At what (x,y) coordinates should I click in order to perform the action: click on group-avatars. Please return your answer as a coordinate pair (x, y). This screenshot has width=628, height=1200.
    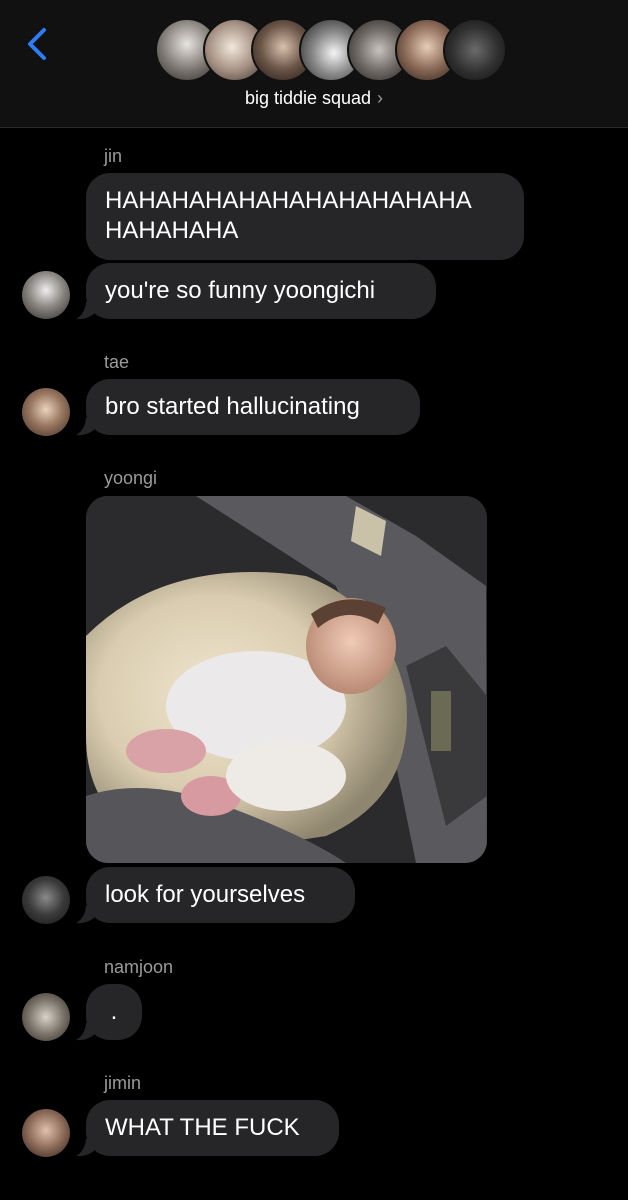
    Looking at the image, I should click on (331, 50).